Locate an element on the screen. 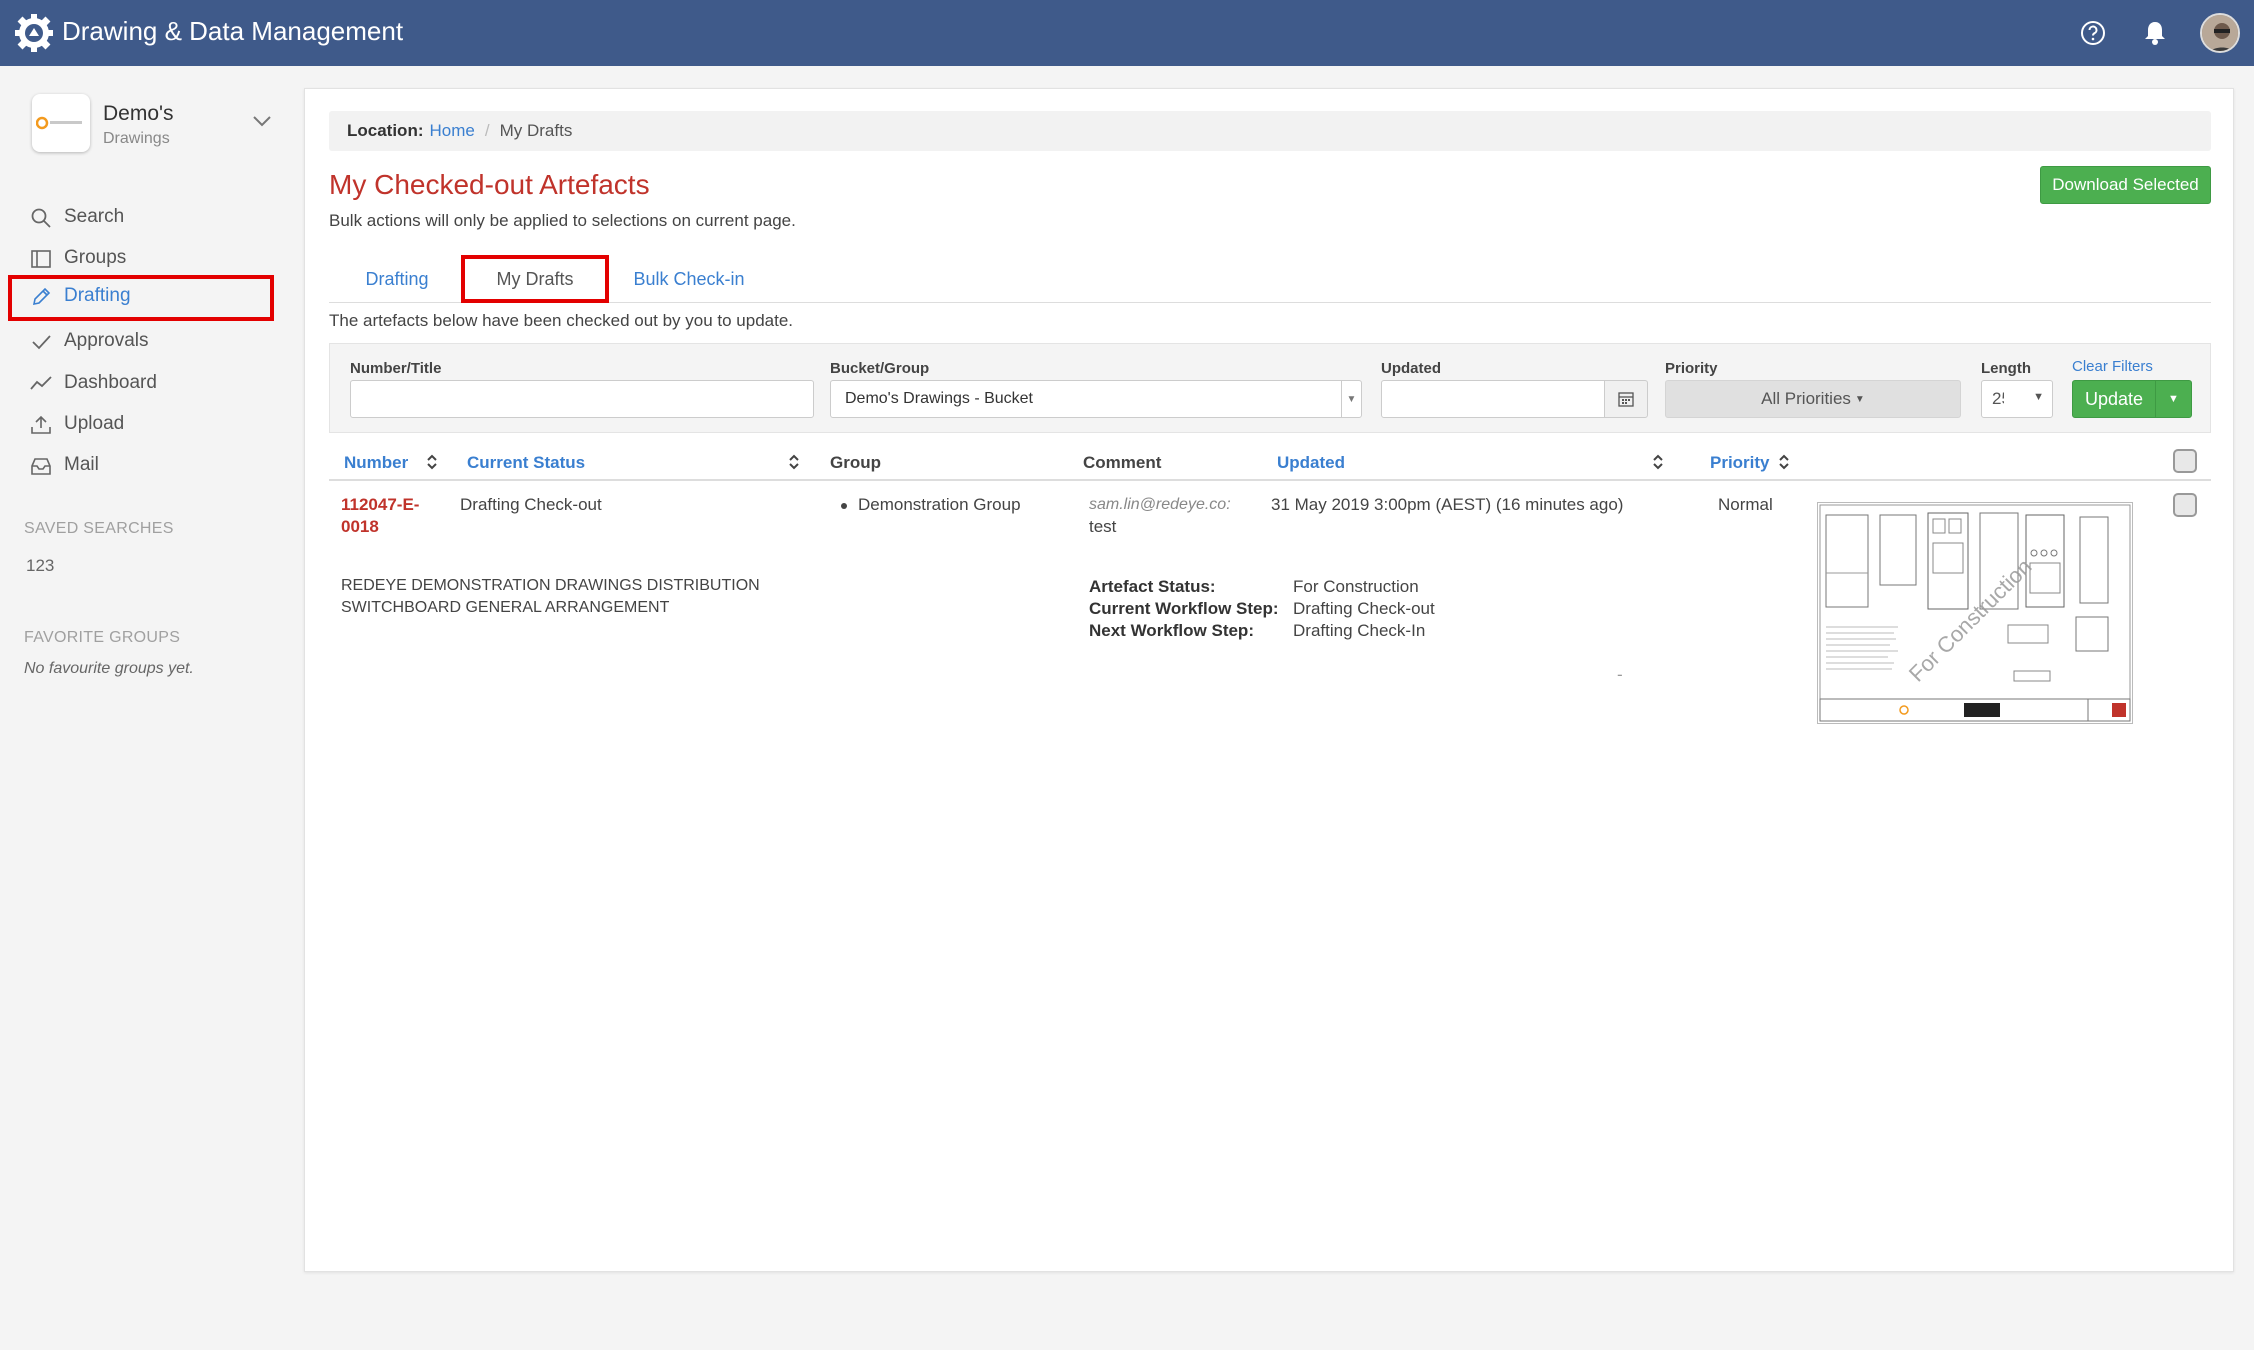 This screenshot has height=1350, width=2254. number-title-label: Number/Title is located at coordinates (396, 368).